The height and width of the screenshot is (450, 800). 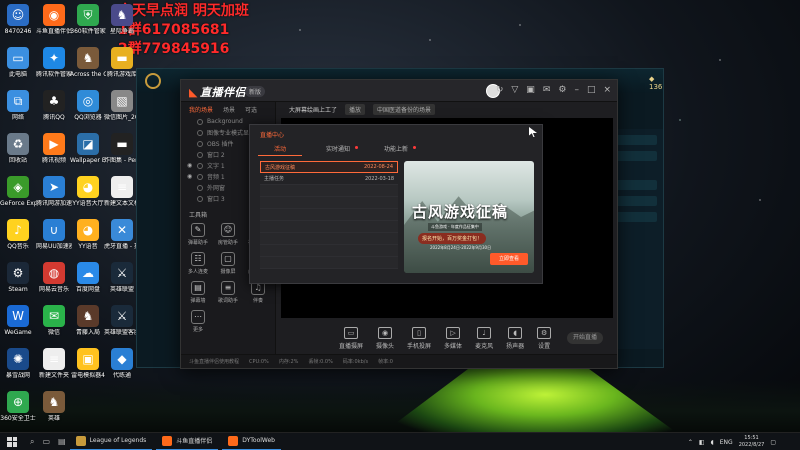 I want to click on refresh-icon: ↻, so click(x=500, y=90).